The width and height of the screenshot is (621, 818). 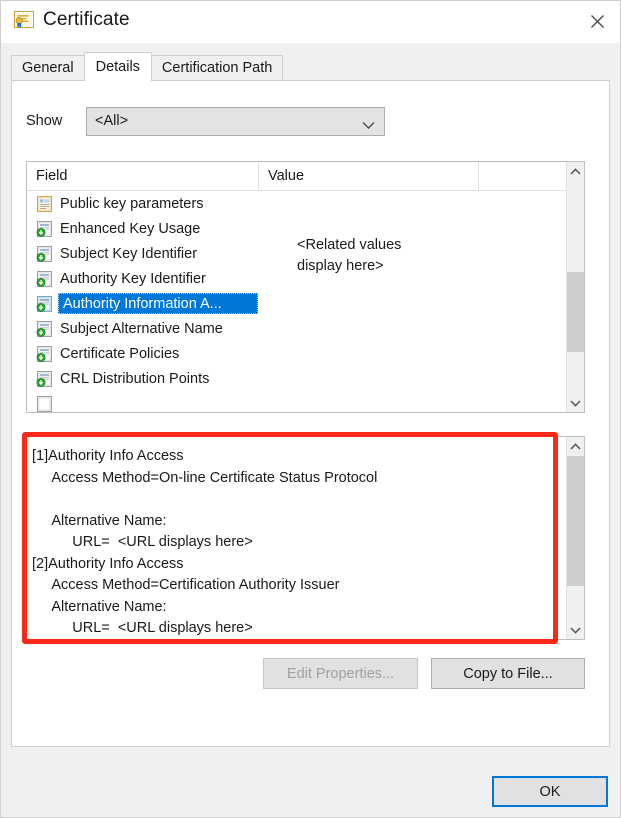 What do you see at coordinates (52, 176) in the screenshot?
I see `column-header-field-label: Field` at bounding box center [52, 176].